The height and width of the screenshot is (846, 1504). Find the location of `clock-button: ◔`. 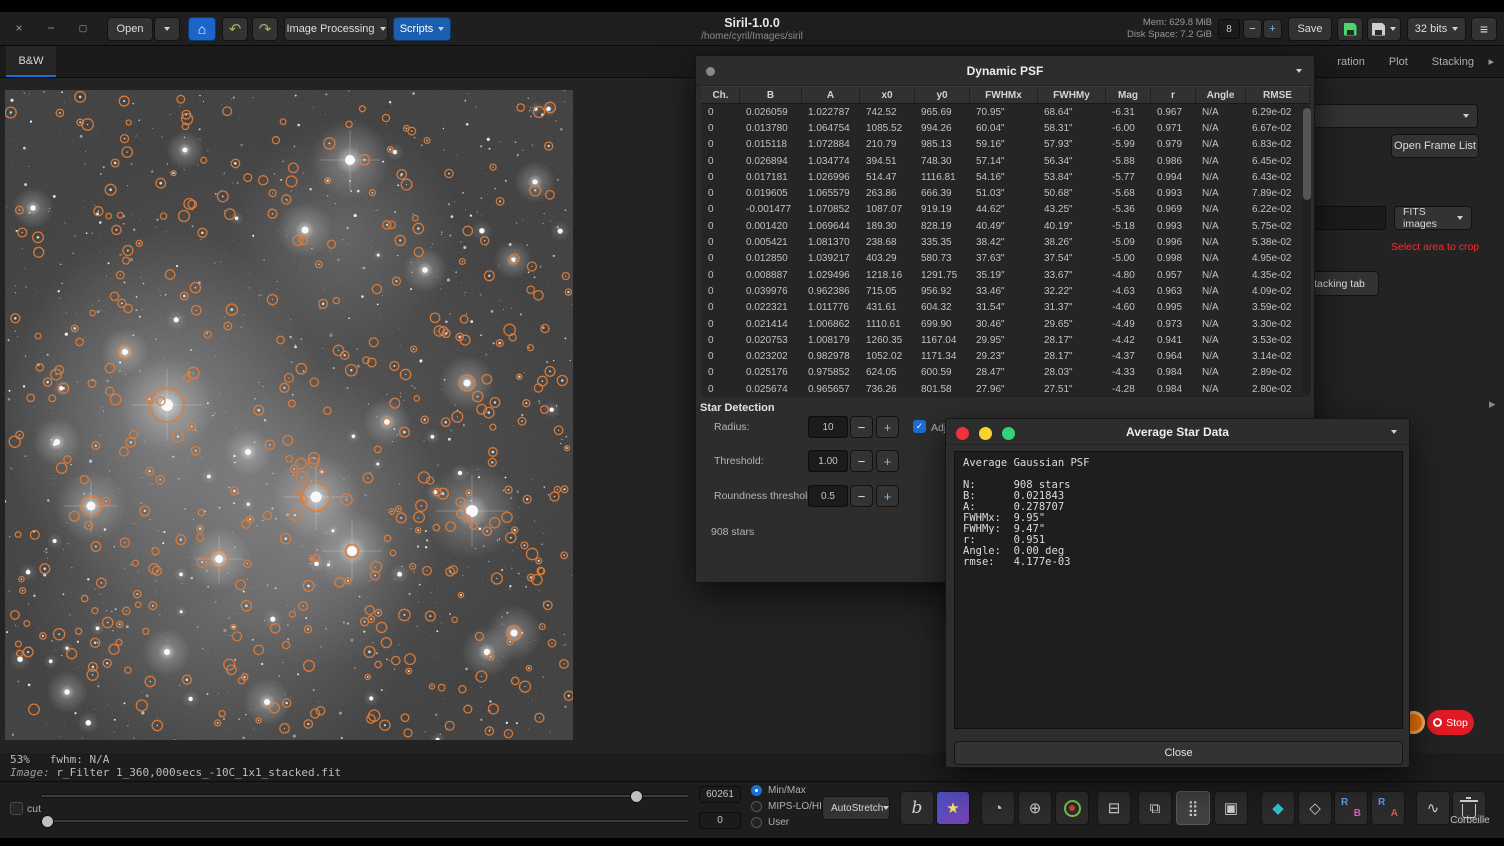

clock-button: ◔ is located at coordinates (998, 808).